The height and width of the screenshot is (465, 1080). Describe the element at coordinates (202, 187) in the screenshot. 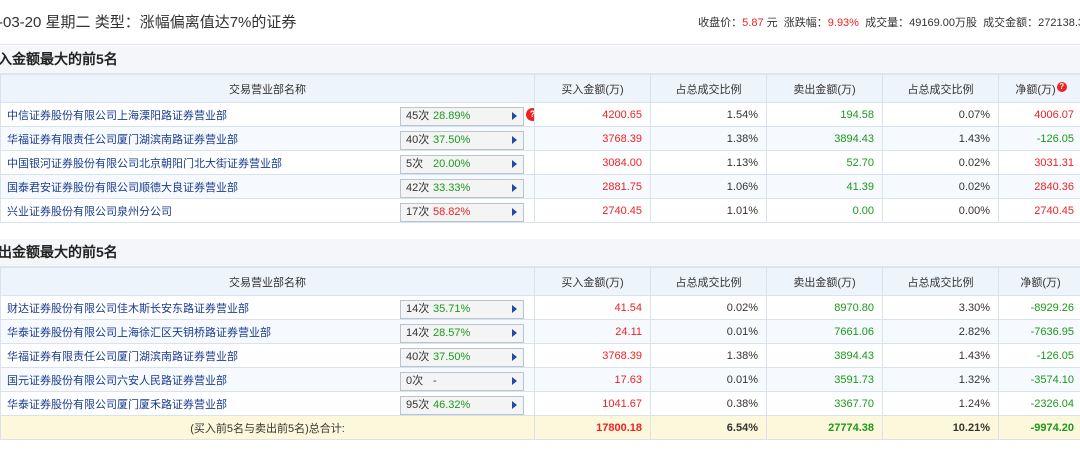

I see `broker-name-link: 国泰君安证券股份有限公司顺德大良证券营业部` at that location.